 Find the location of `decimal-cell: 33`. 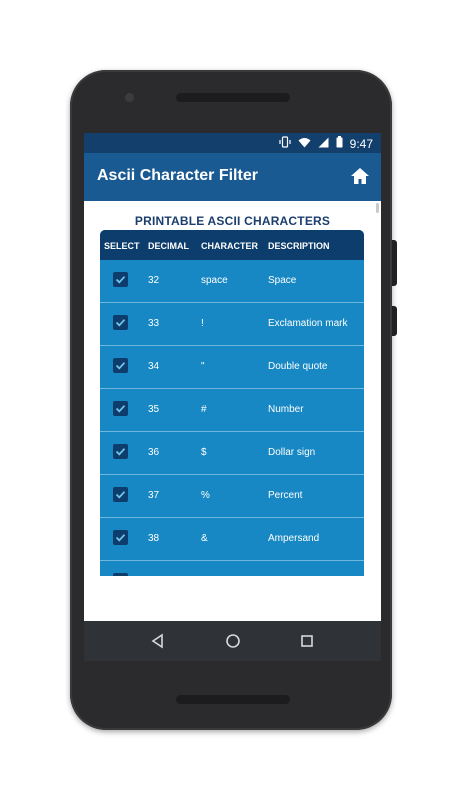

decimal-cell: 33 is located at coordinates (154, 323).